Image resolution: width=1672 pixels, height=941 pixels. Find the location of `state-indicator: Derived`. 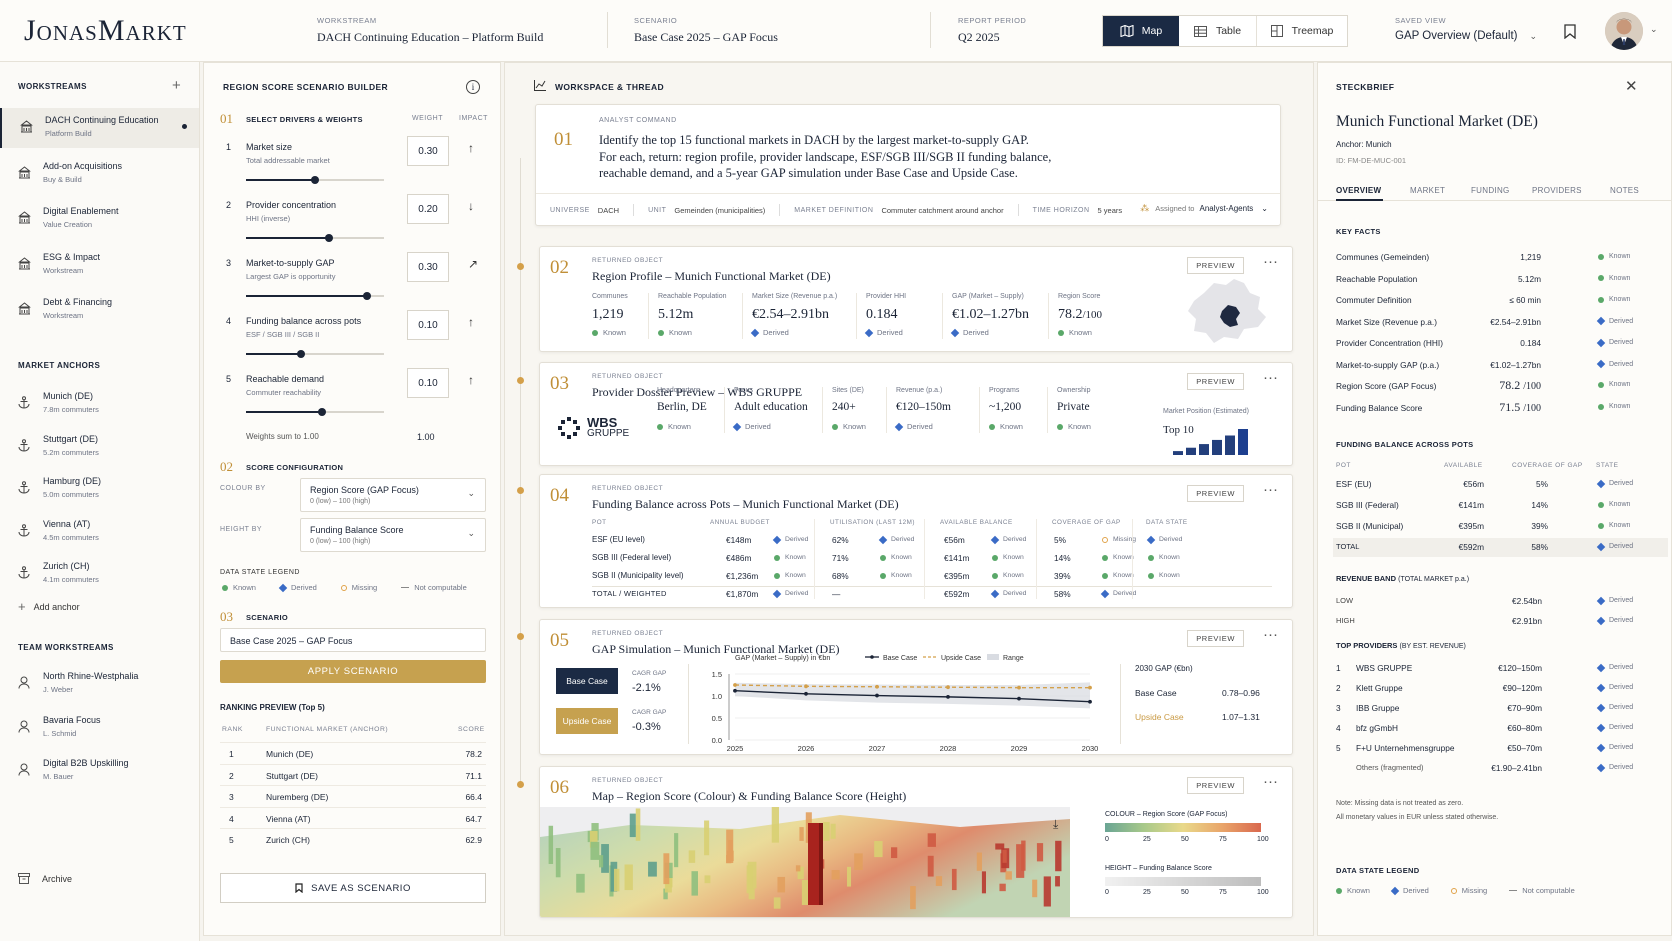

state-indicator: Derived is located at coordinates (1614, 747).